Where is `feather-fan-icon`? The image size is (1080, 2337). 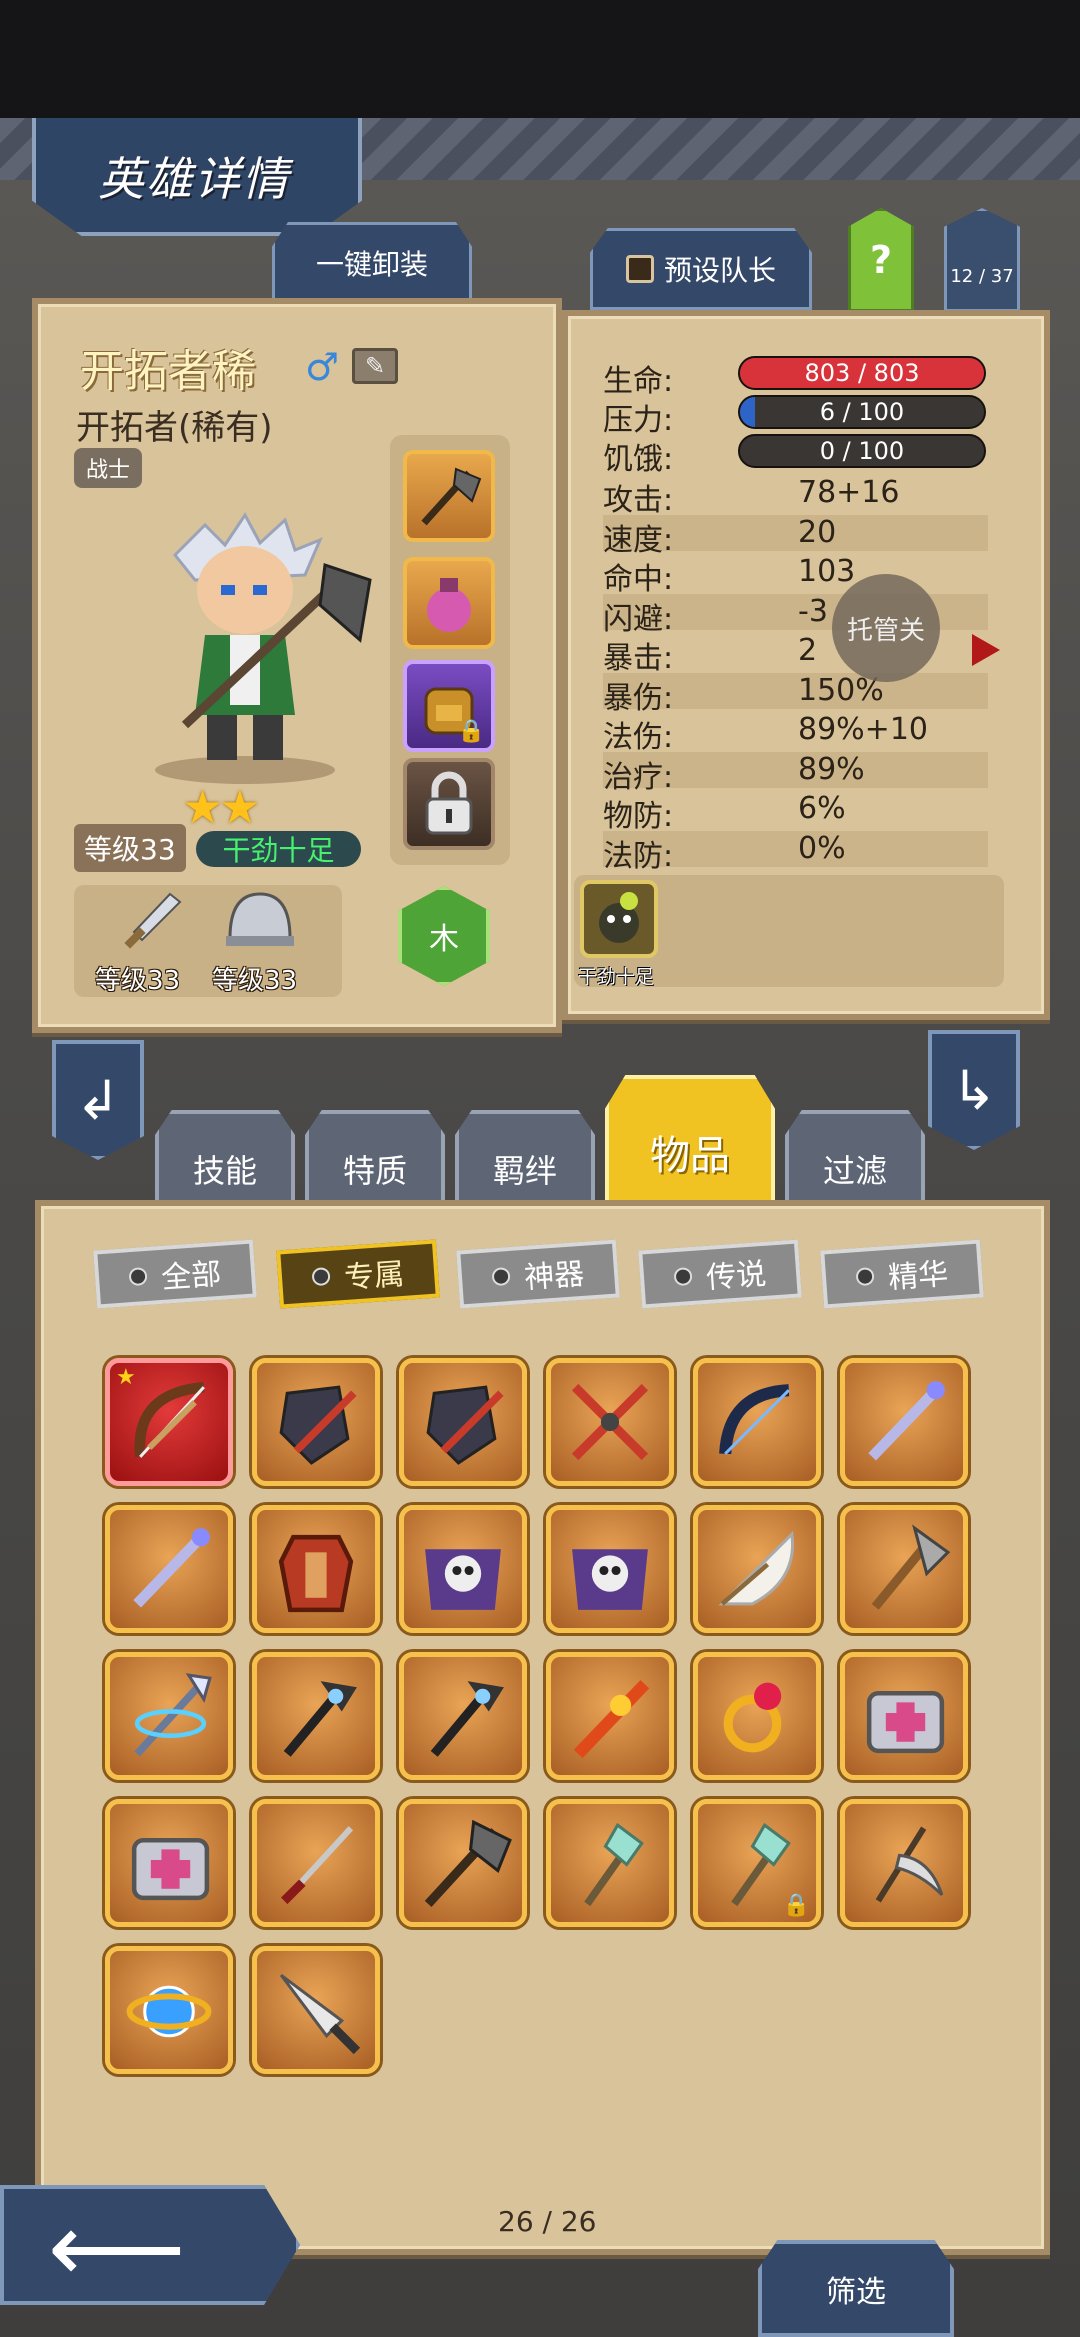 feather-fan-icon is located at coordinates (756, 1568).